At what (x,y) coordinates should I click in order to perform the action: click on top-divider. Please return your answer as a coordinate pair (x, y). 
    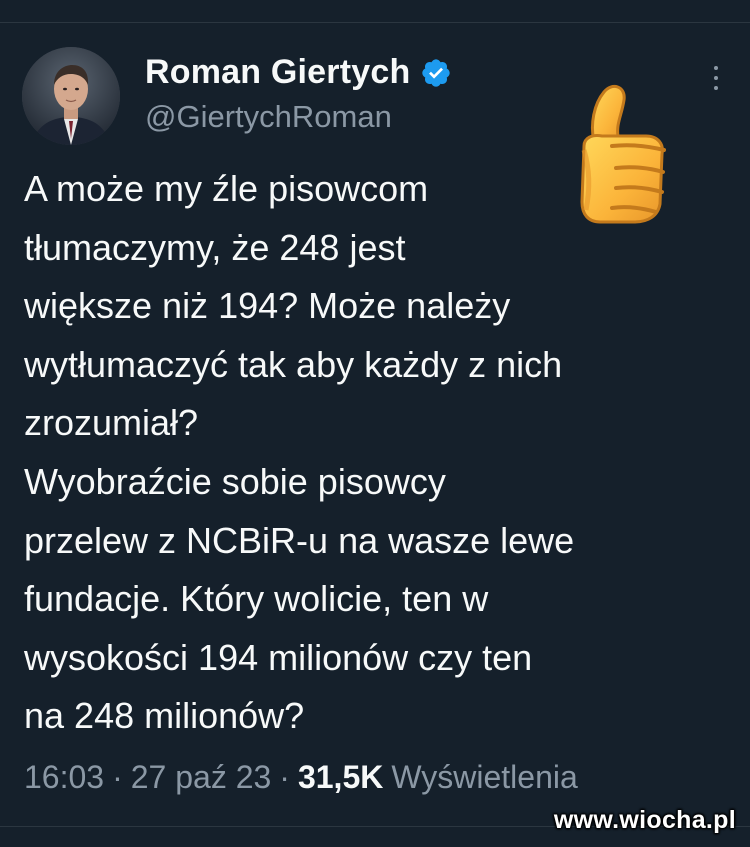
    Looking at the image, I should click on (375, 22).